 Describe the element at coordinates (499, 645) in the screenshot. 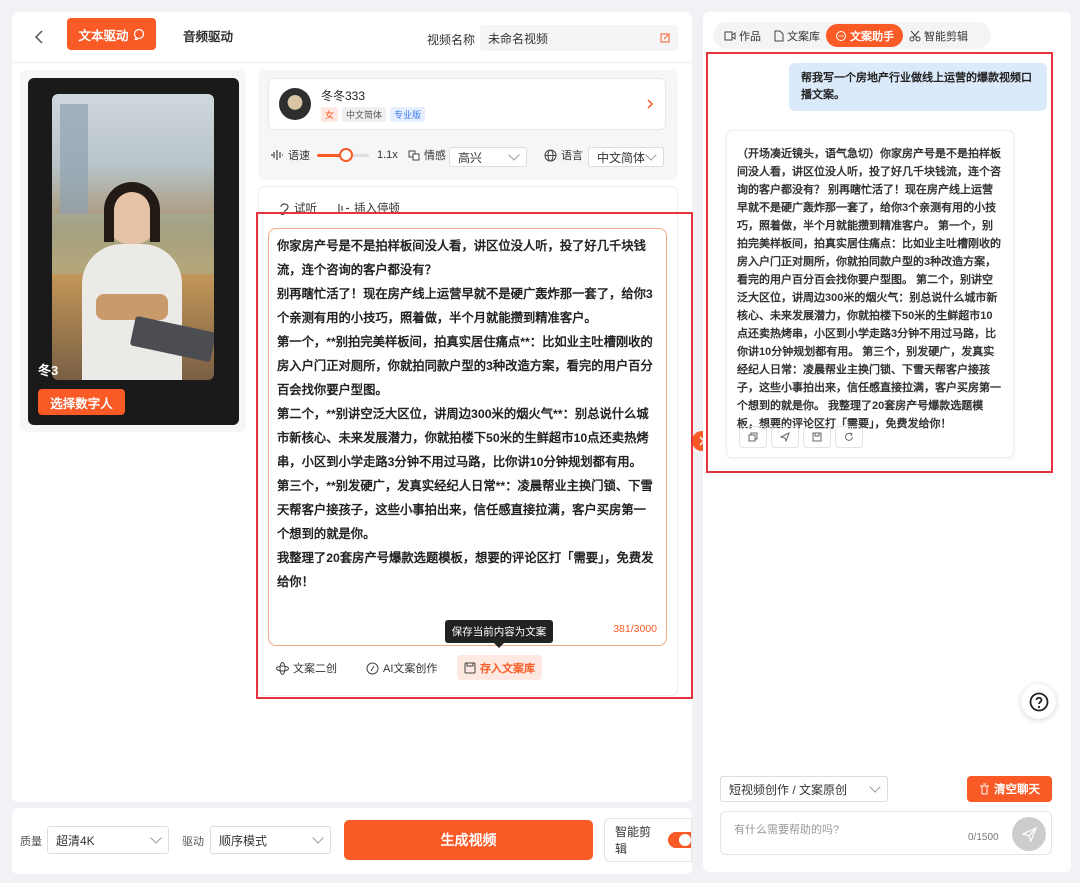

I see `tooltip-arrow` at that location.